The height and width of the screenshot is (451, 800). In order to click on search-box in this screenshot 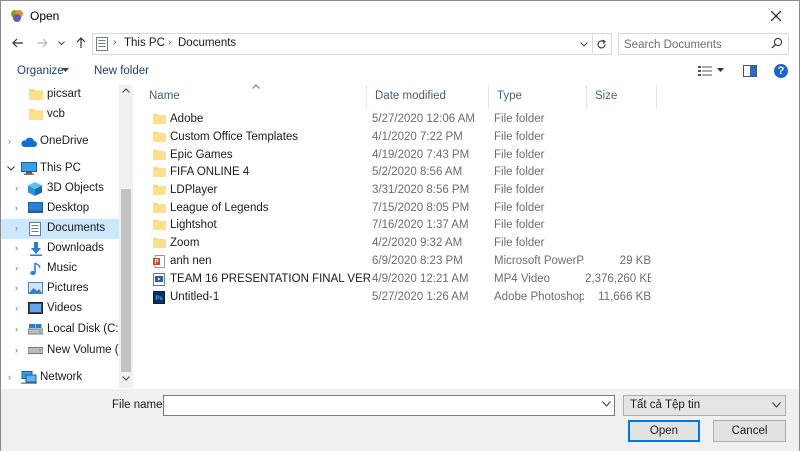, I will do `click(703, 44)`.